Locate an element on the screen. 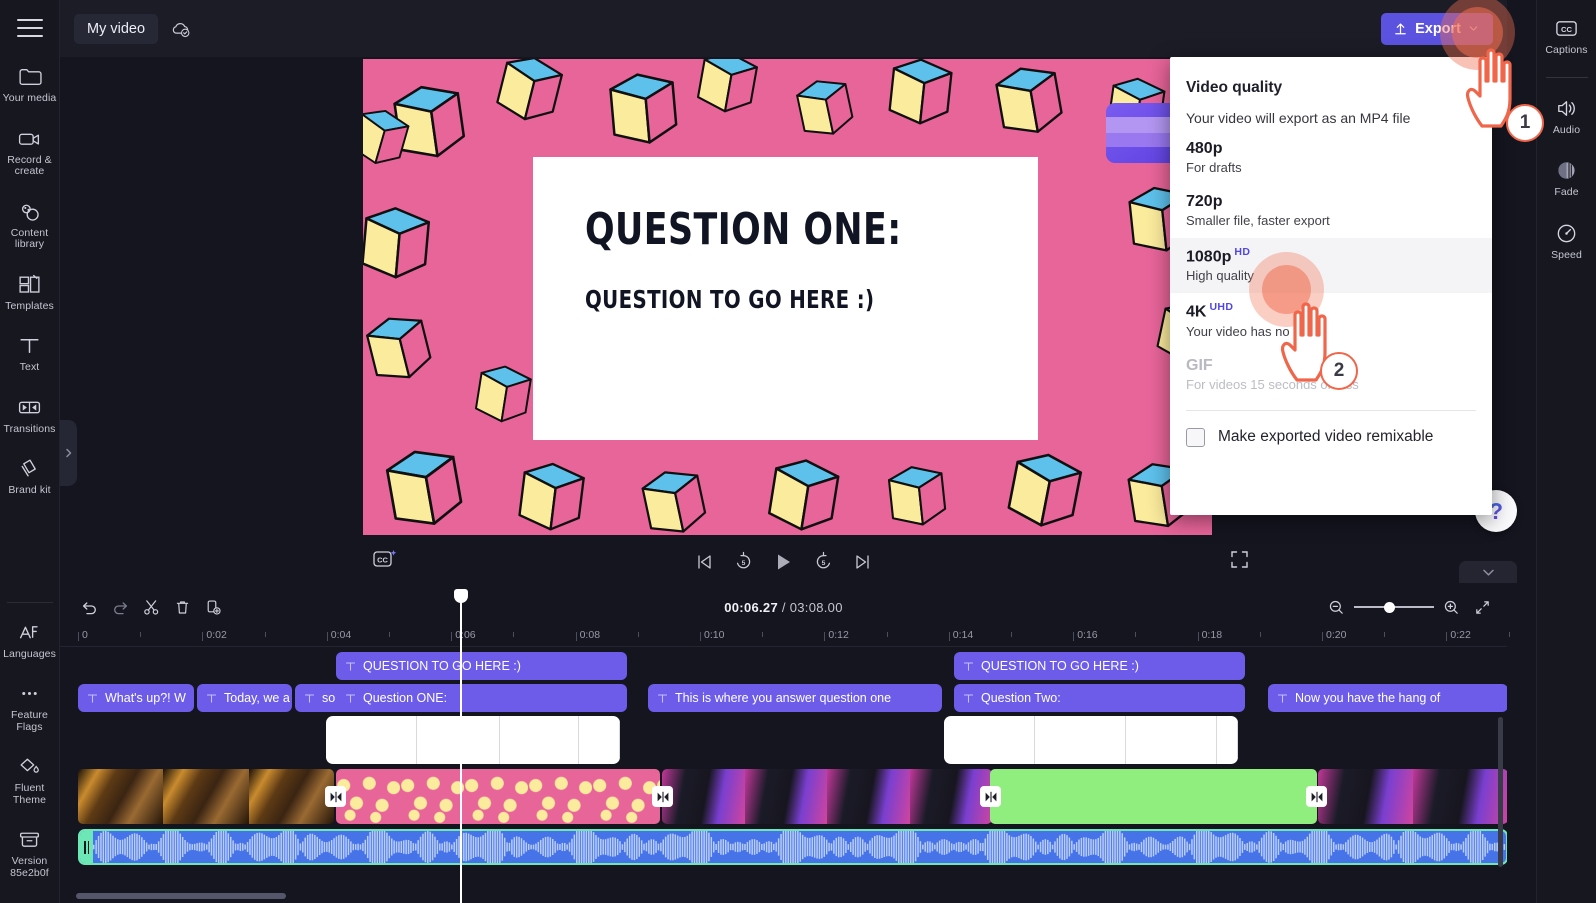 The width and height of the screenshot is (1596, 903). remixable-checkbox is located at coordinates (1195, 437).